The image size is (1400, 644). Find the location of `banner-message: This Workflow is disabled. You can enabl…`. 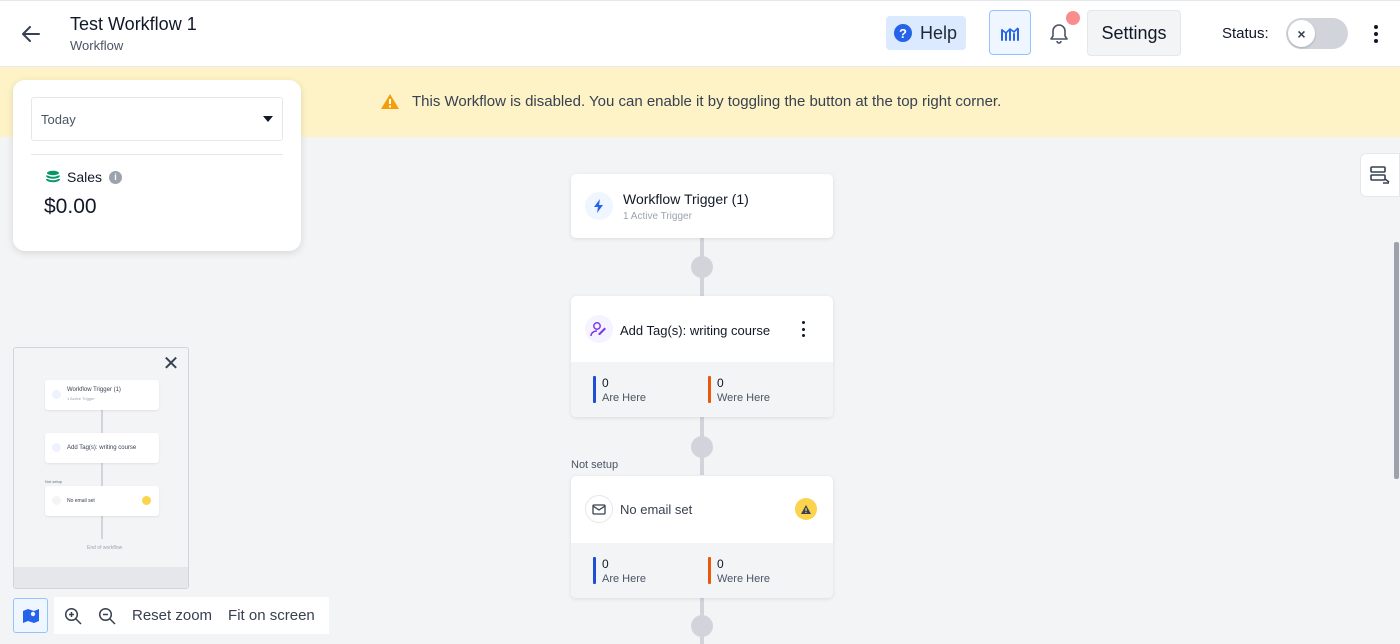

banner-message: This Workflow is disabled. You can enabl… is located at coordinates (707, 101).